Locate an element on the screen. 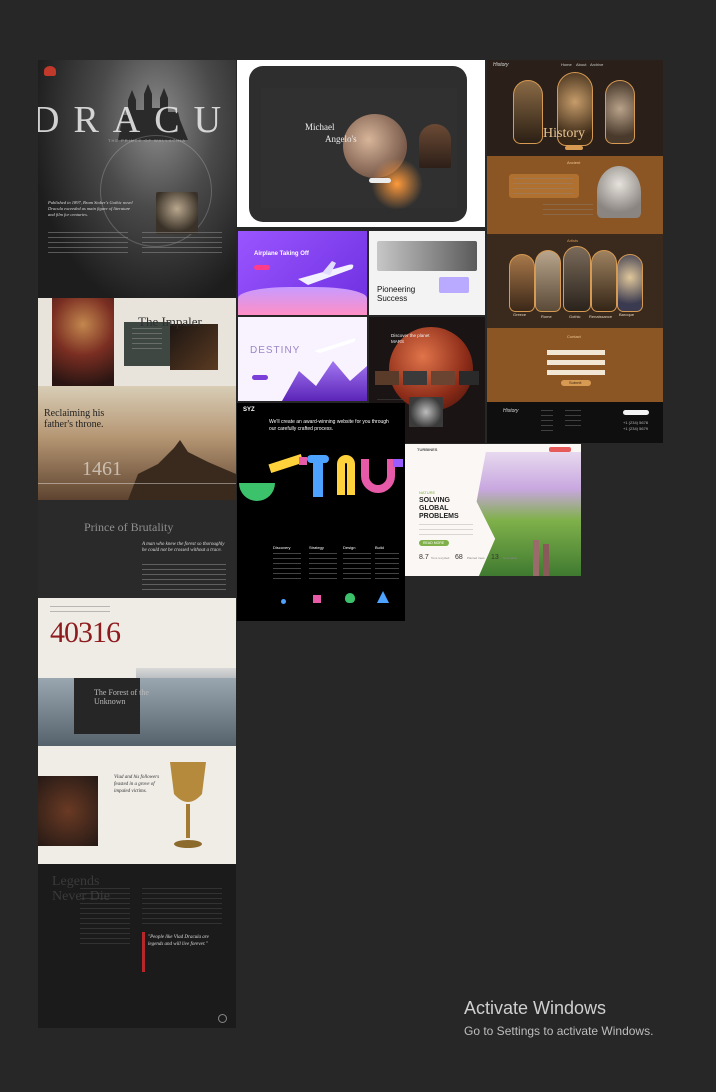  forest-section: The Forest of the Unknown is located at coordinates (137, 712).